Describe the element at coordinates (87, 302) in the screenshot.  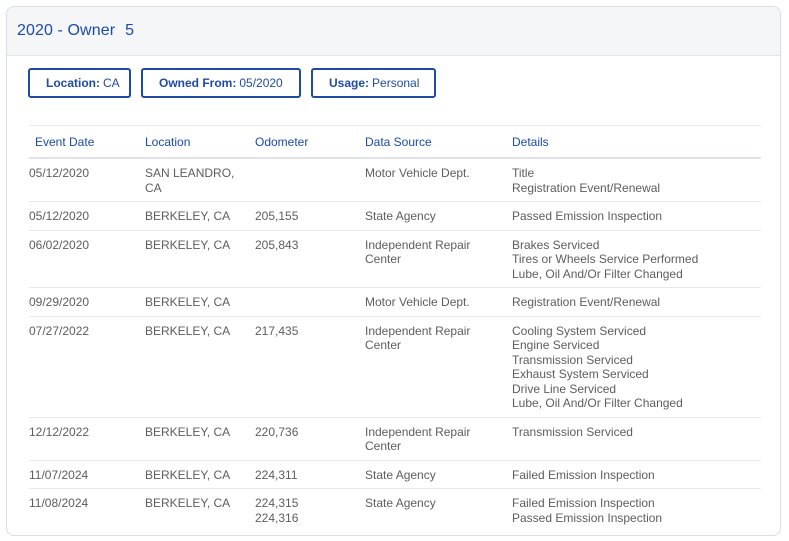
I see `event-date-cell: 09/29/2020` at that location.